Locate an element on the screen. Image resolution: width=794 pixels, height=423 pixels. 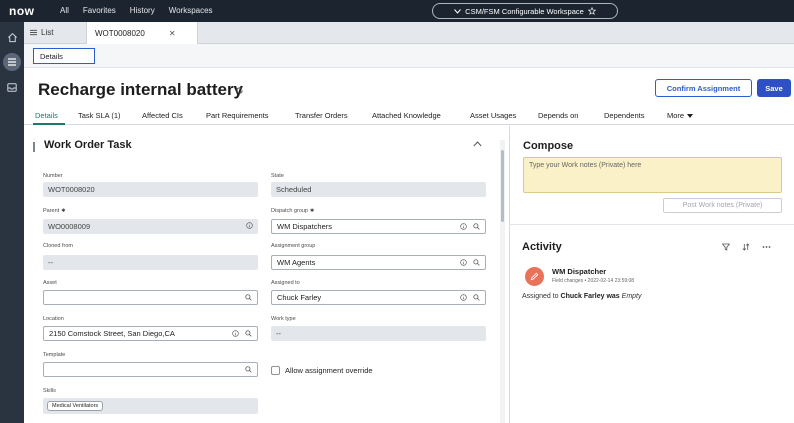
skills-label: Skills is located at coordinates (49, 391).